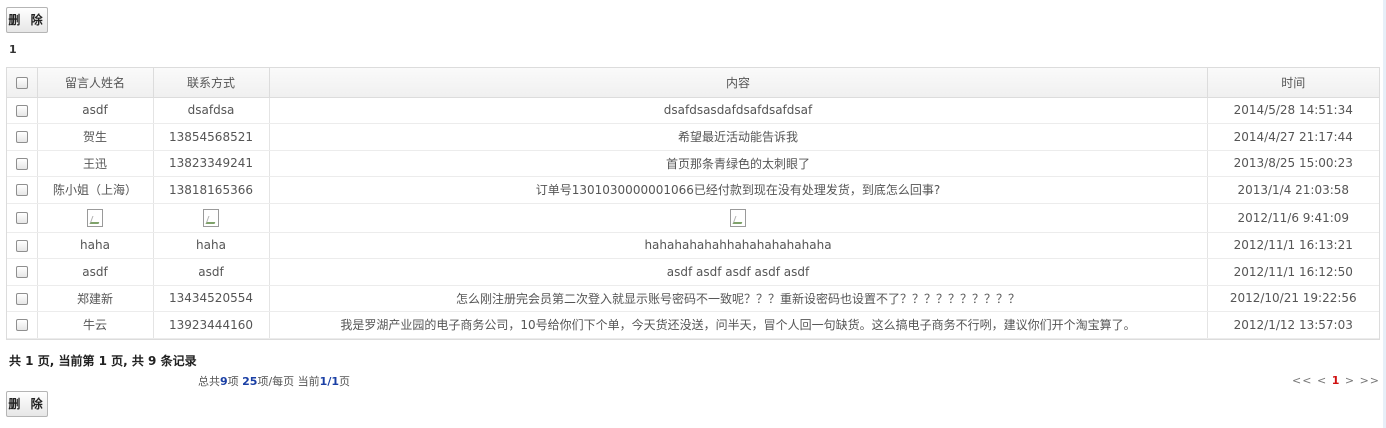  I want to click on column-header-content: 内容, so click(738, 83).